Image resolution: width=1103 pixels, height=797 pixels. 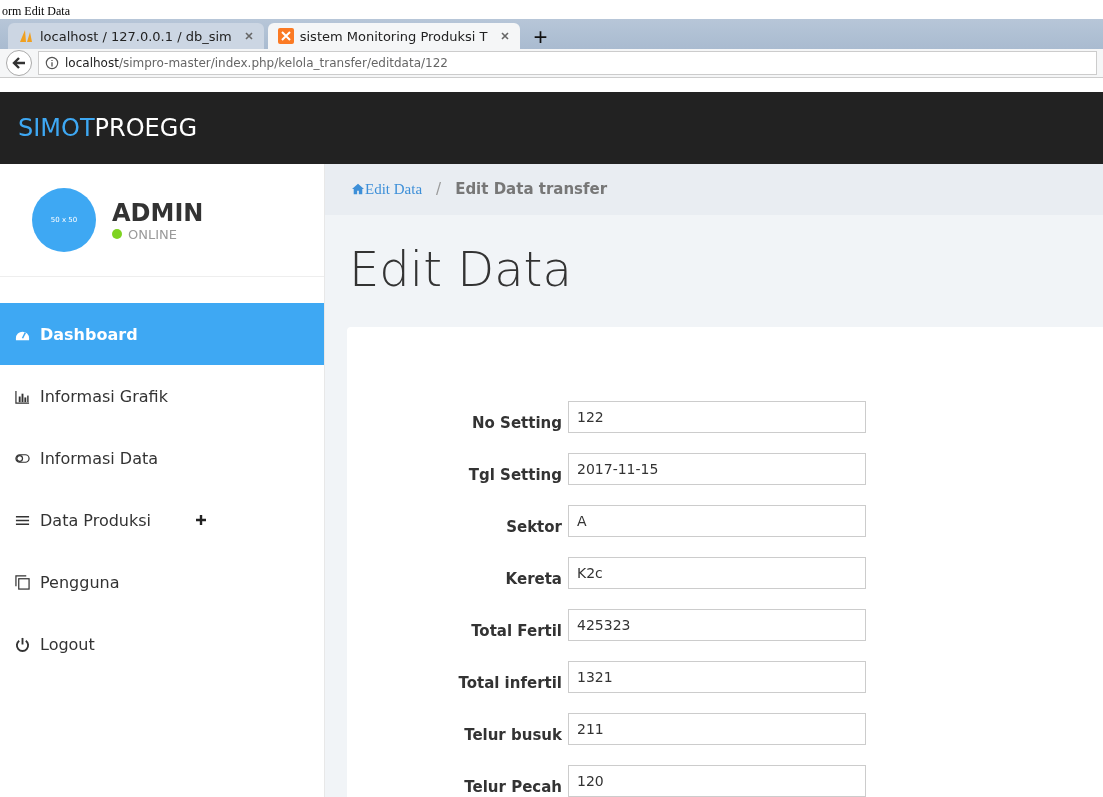 I want to click on field-label: Telur Pecah, so click(x=512, y=786).